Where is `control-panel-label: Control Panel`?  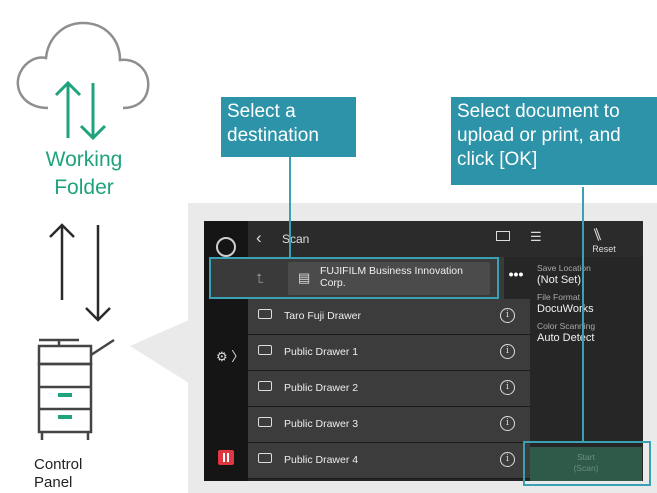 control-panel-label: Control Panel is located at coordinates (58, 473).